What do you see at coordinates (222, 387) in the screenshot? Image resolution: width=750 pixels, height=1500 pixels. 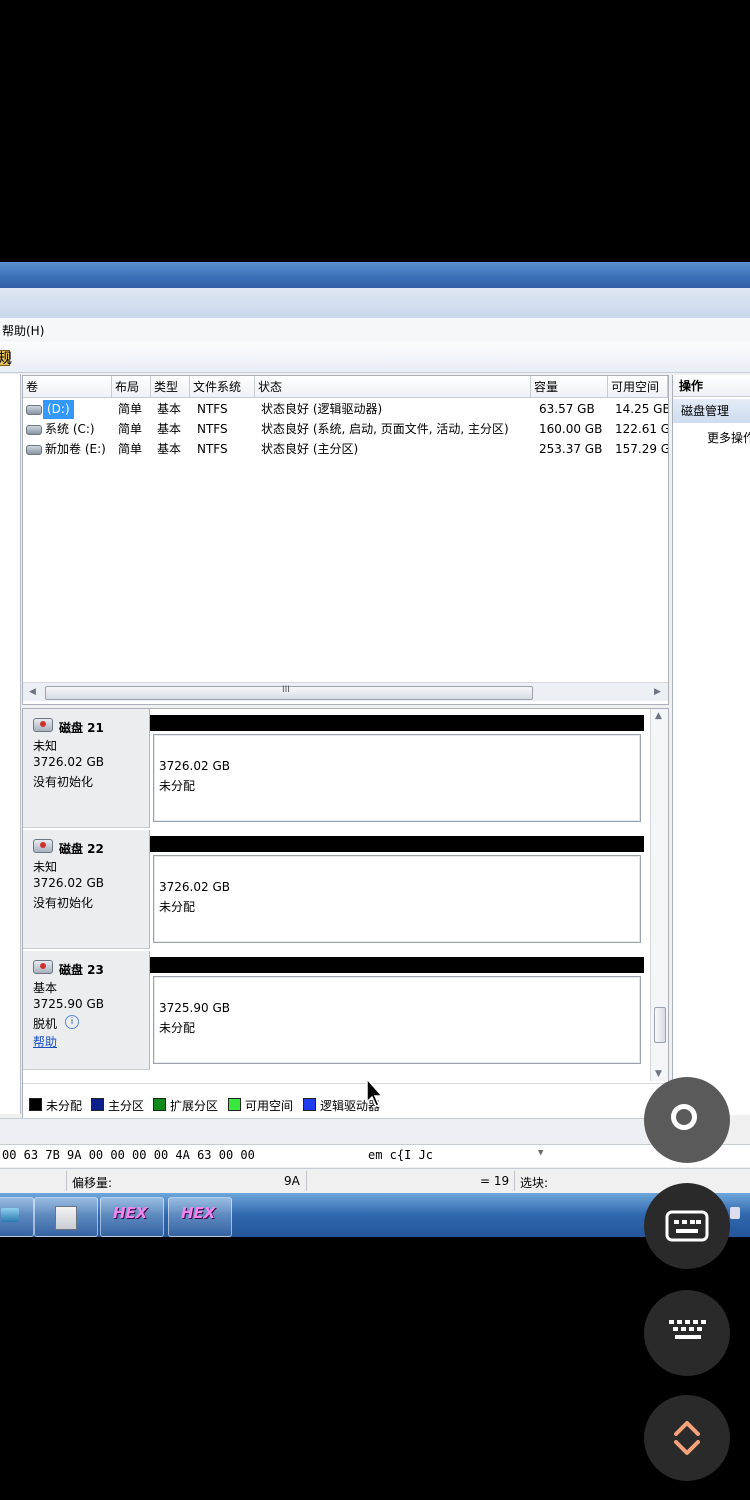 I see `column-filesystem: 文件系统` at bounding box center [222, 387].